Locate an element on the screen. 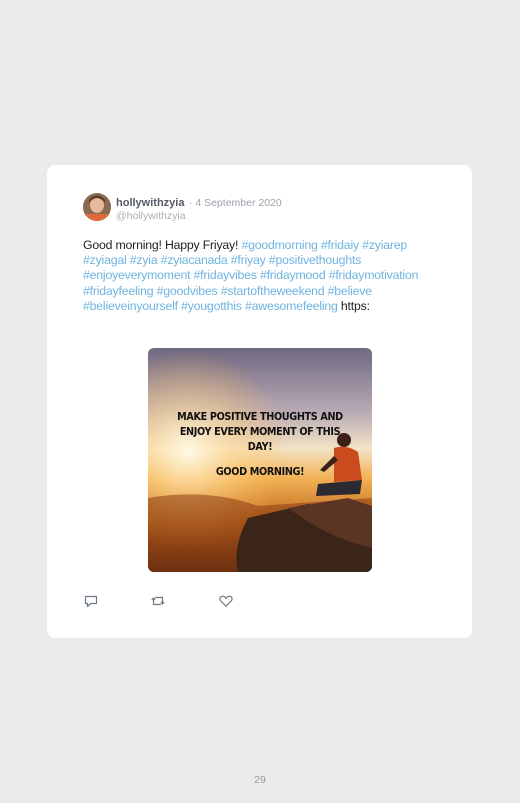  image-caption-line: ENJOY EVERY MOMENT OF THIS is located at coordinates (260, 432).